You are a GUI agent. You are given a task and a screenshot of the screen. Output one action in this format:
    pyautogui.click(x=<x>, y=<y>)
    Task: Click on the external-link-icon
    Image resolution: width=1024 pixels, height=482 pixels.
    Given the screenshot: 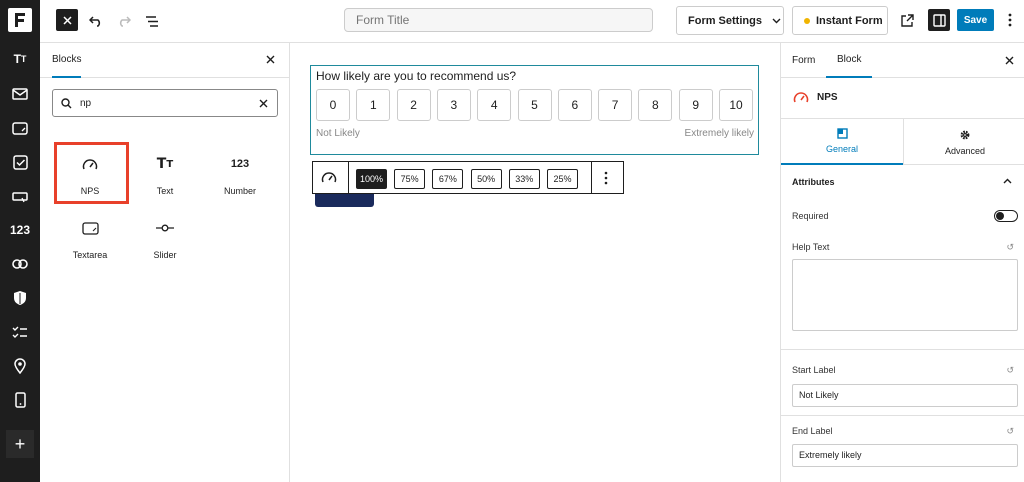 What is the action you would take?
    pyautogui.click(x=907, y=20)
    